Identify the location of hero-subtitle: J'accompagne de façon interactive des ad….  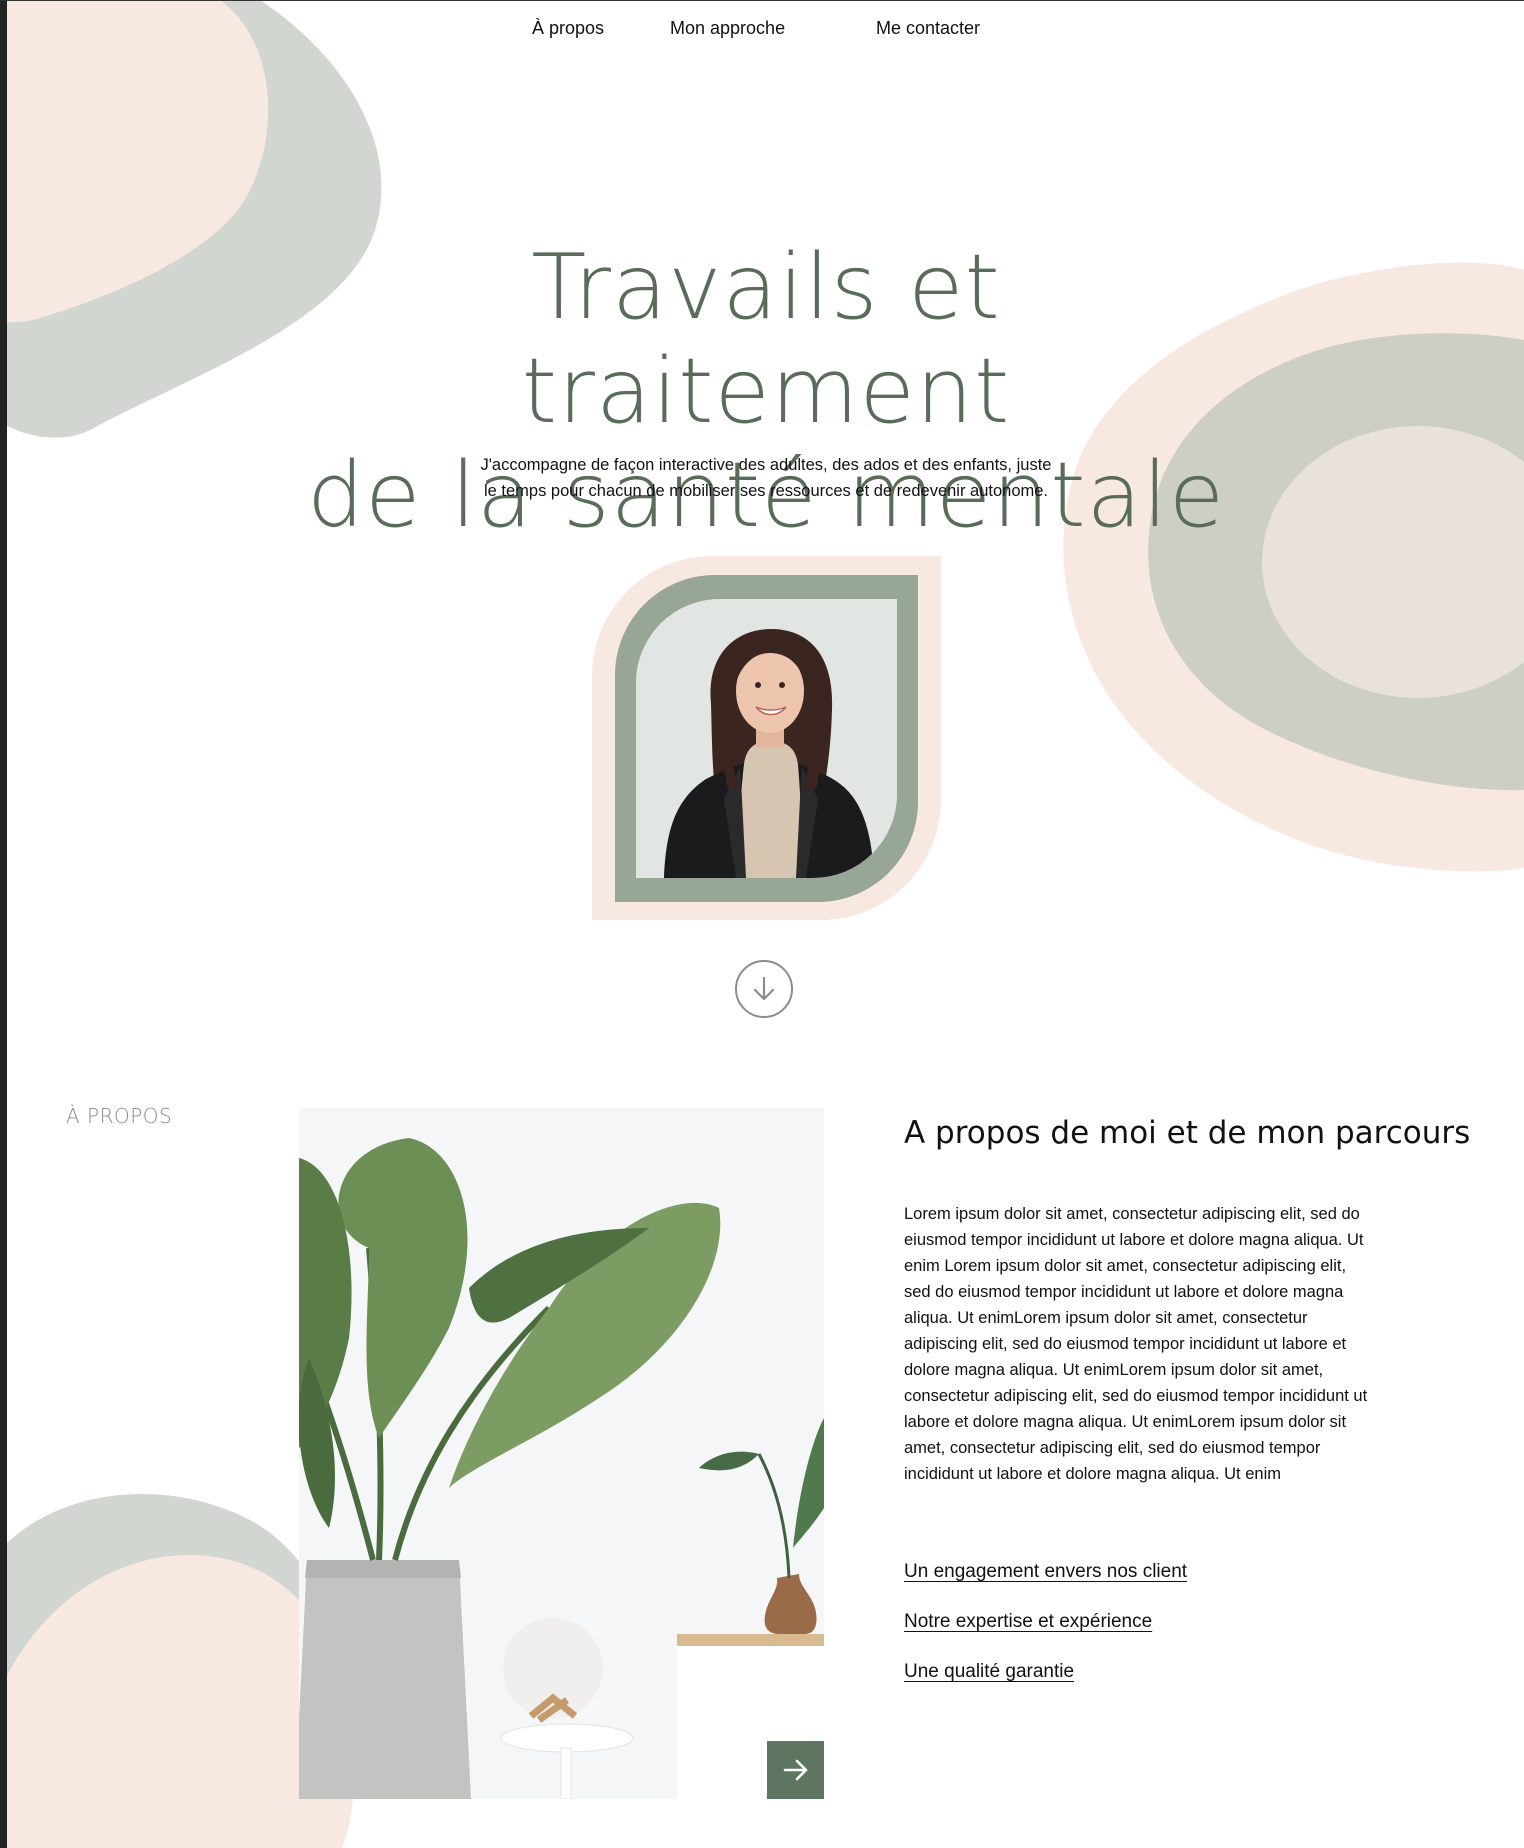
(766, 478).